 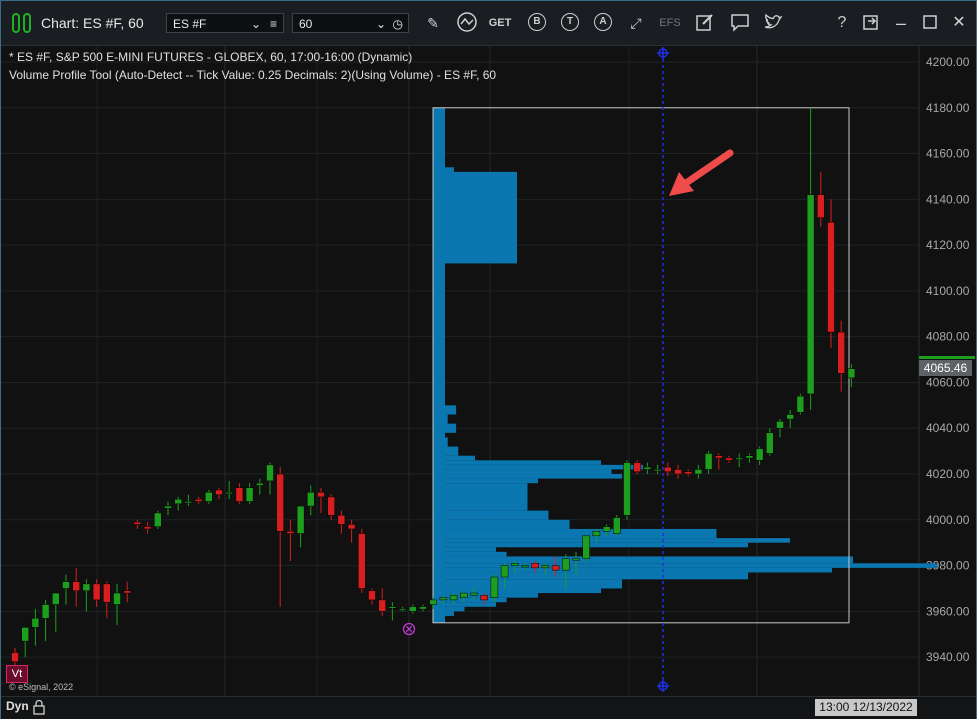 What do you see at coordinates (959, 23) in the screenshot?
I see `close-button: ✕` at bounding box center [959, 23].